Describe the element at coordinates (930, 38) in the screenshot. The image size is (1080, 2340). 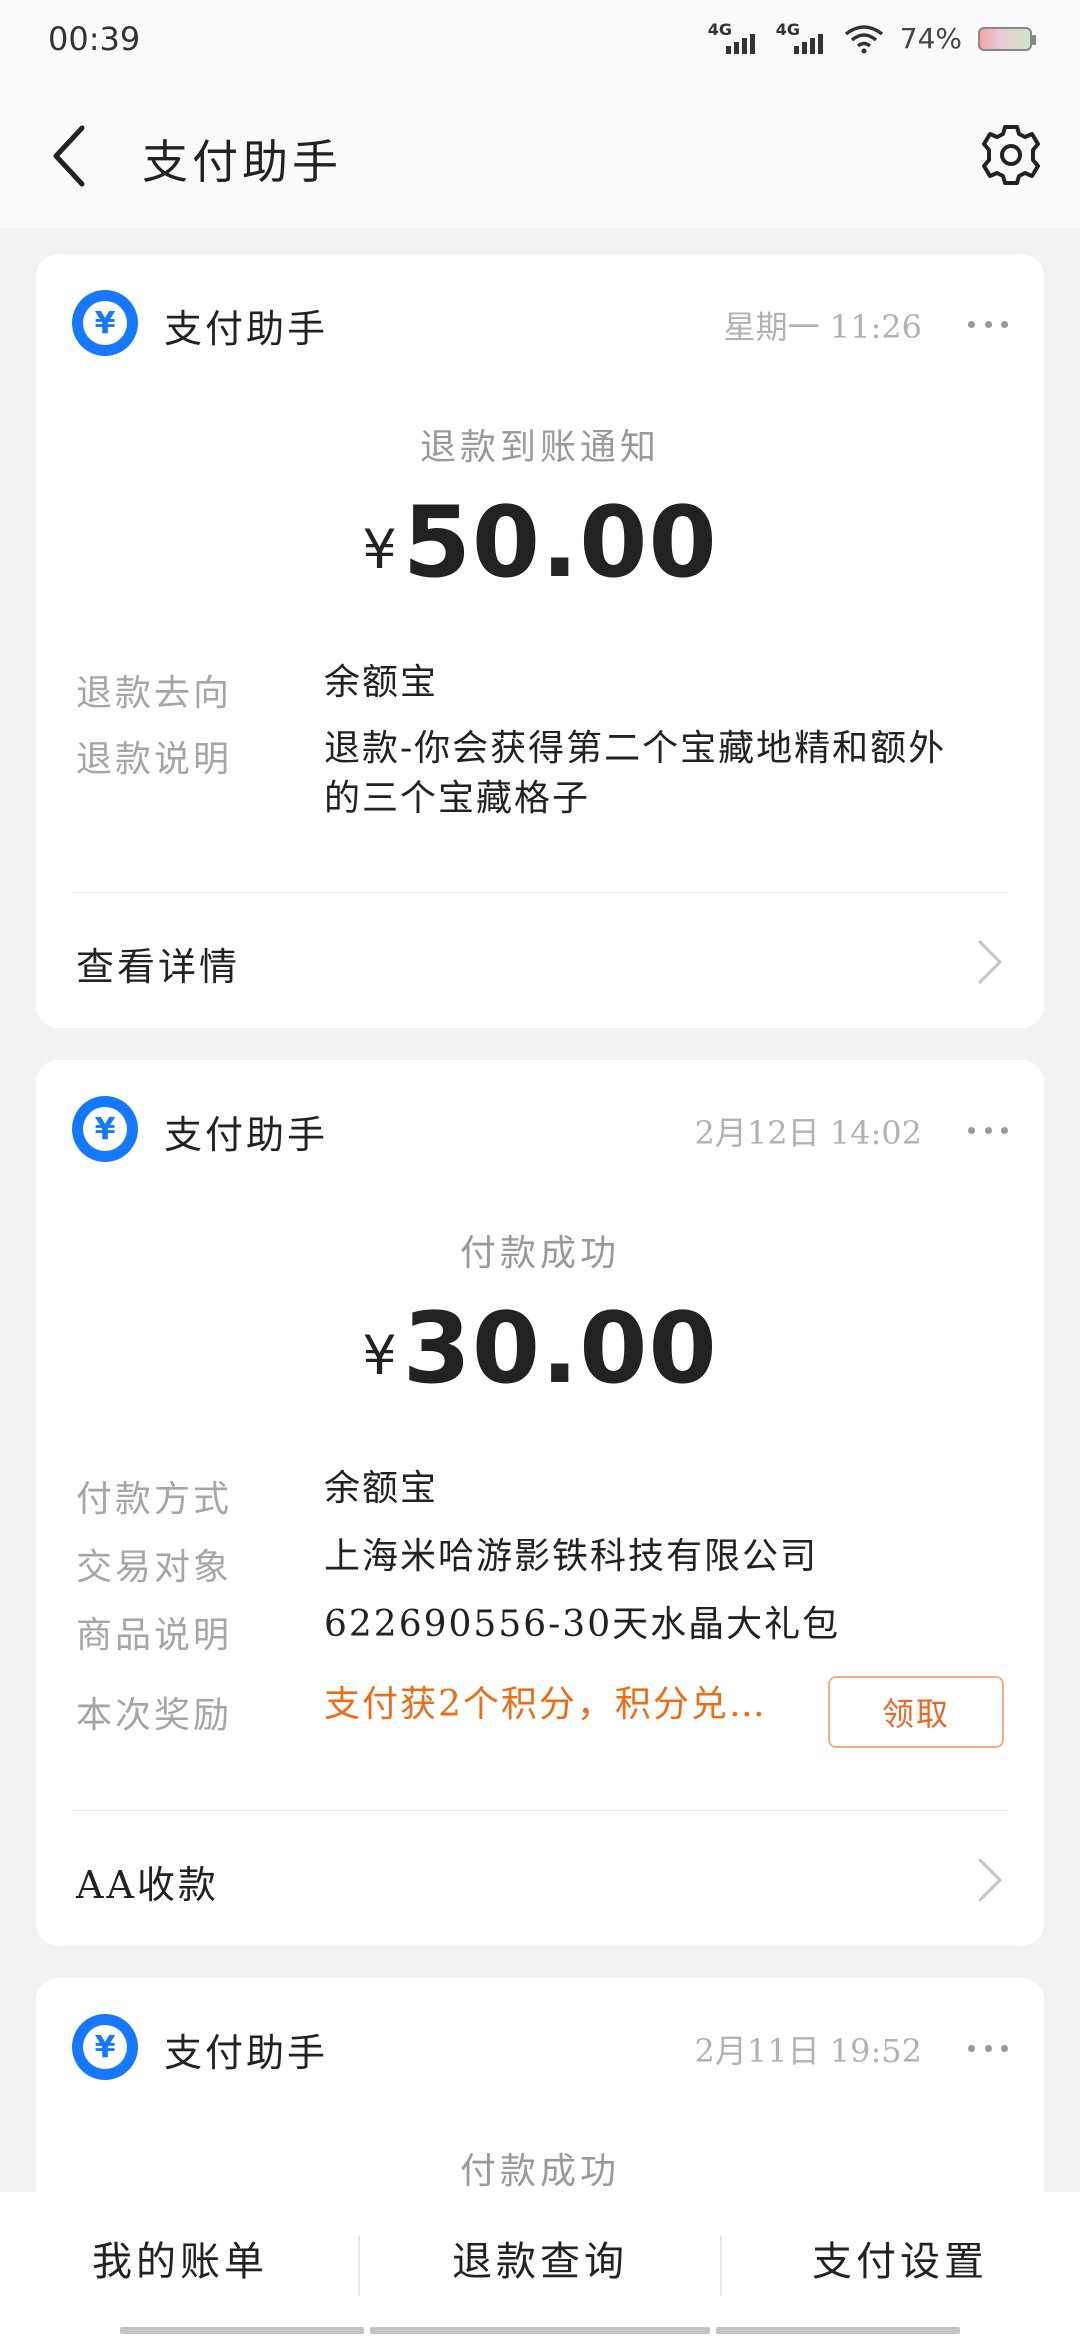
I see `battery-percent: 74%` at that location.